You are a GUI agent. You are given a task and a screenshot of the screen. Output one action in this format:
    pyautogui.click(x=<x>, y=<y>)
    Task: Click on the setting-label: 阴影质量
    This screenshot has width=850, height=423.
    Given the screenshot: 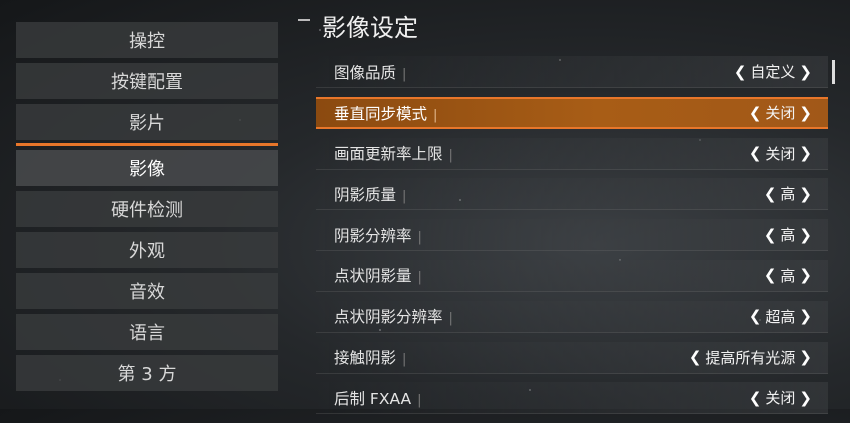 What is the action you would take?
    pyautogui.click(x=370, y=194)
    